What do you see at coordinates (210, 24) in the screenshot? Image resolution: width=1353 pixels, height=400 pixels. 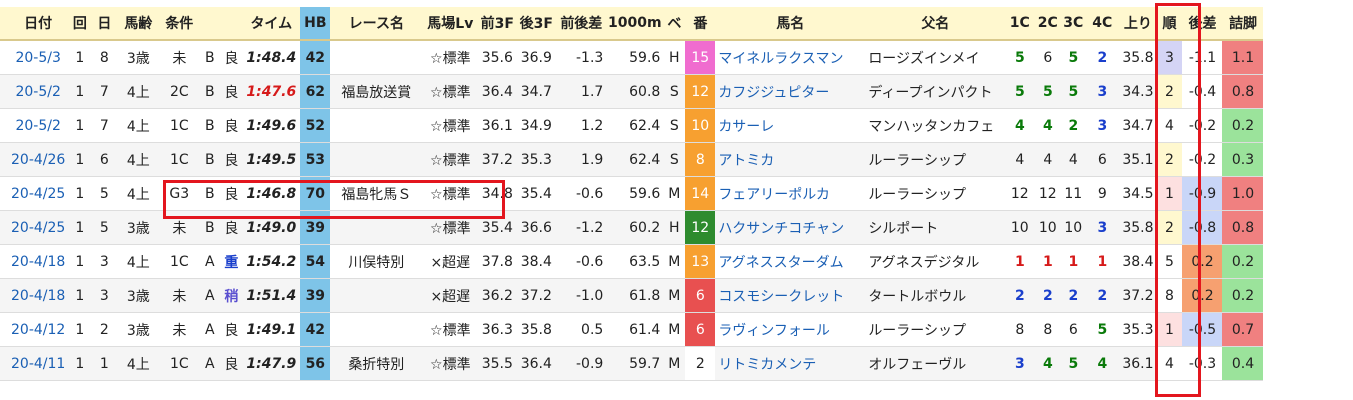 I see `col-class-header` at bounding box center [210, 24].